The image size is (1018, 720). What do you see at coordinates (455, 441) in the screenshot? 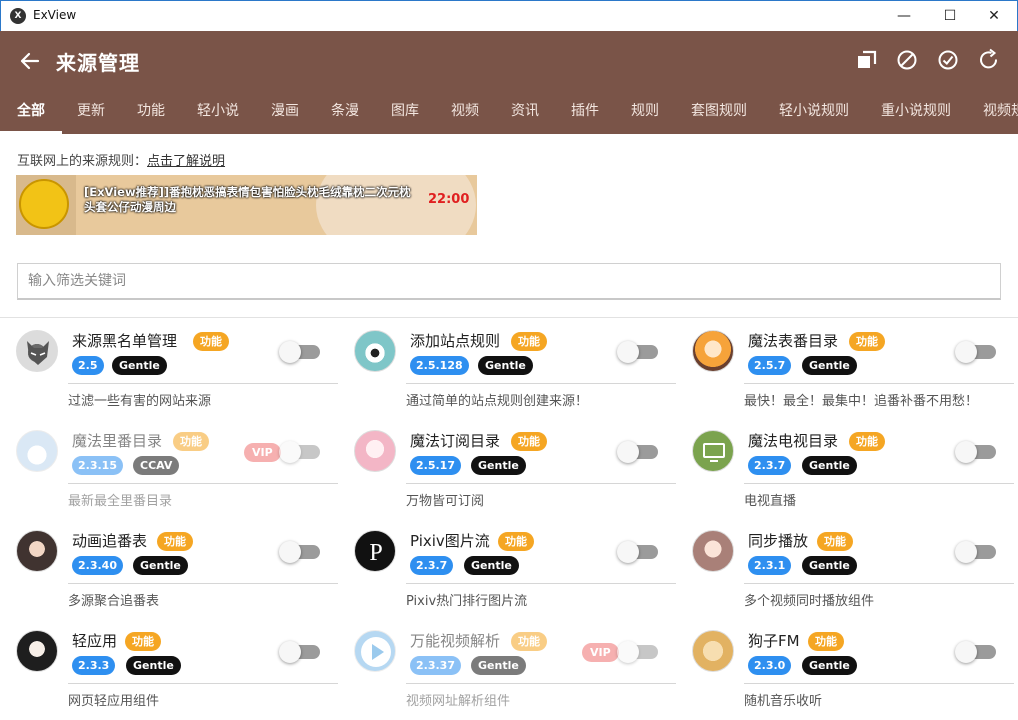
I see `source-name: 魔法订阅目录` at bounding box center [455, 441].